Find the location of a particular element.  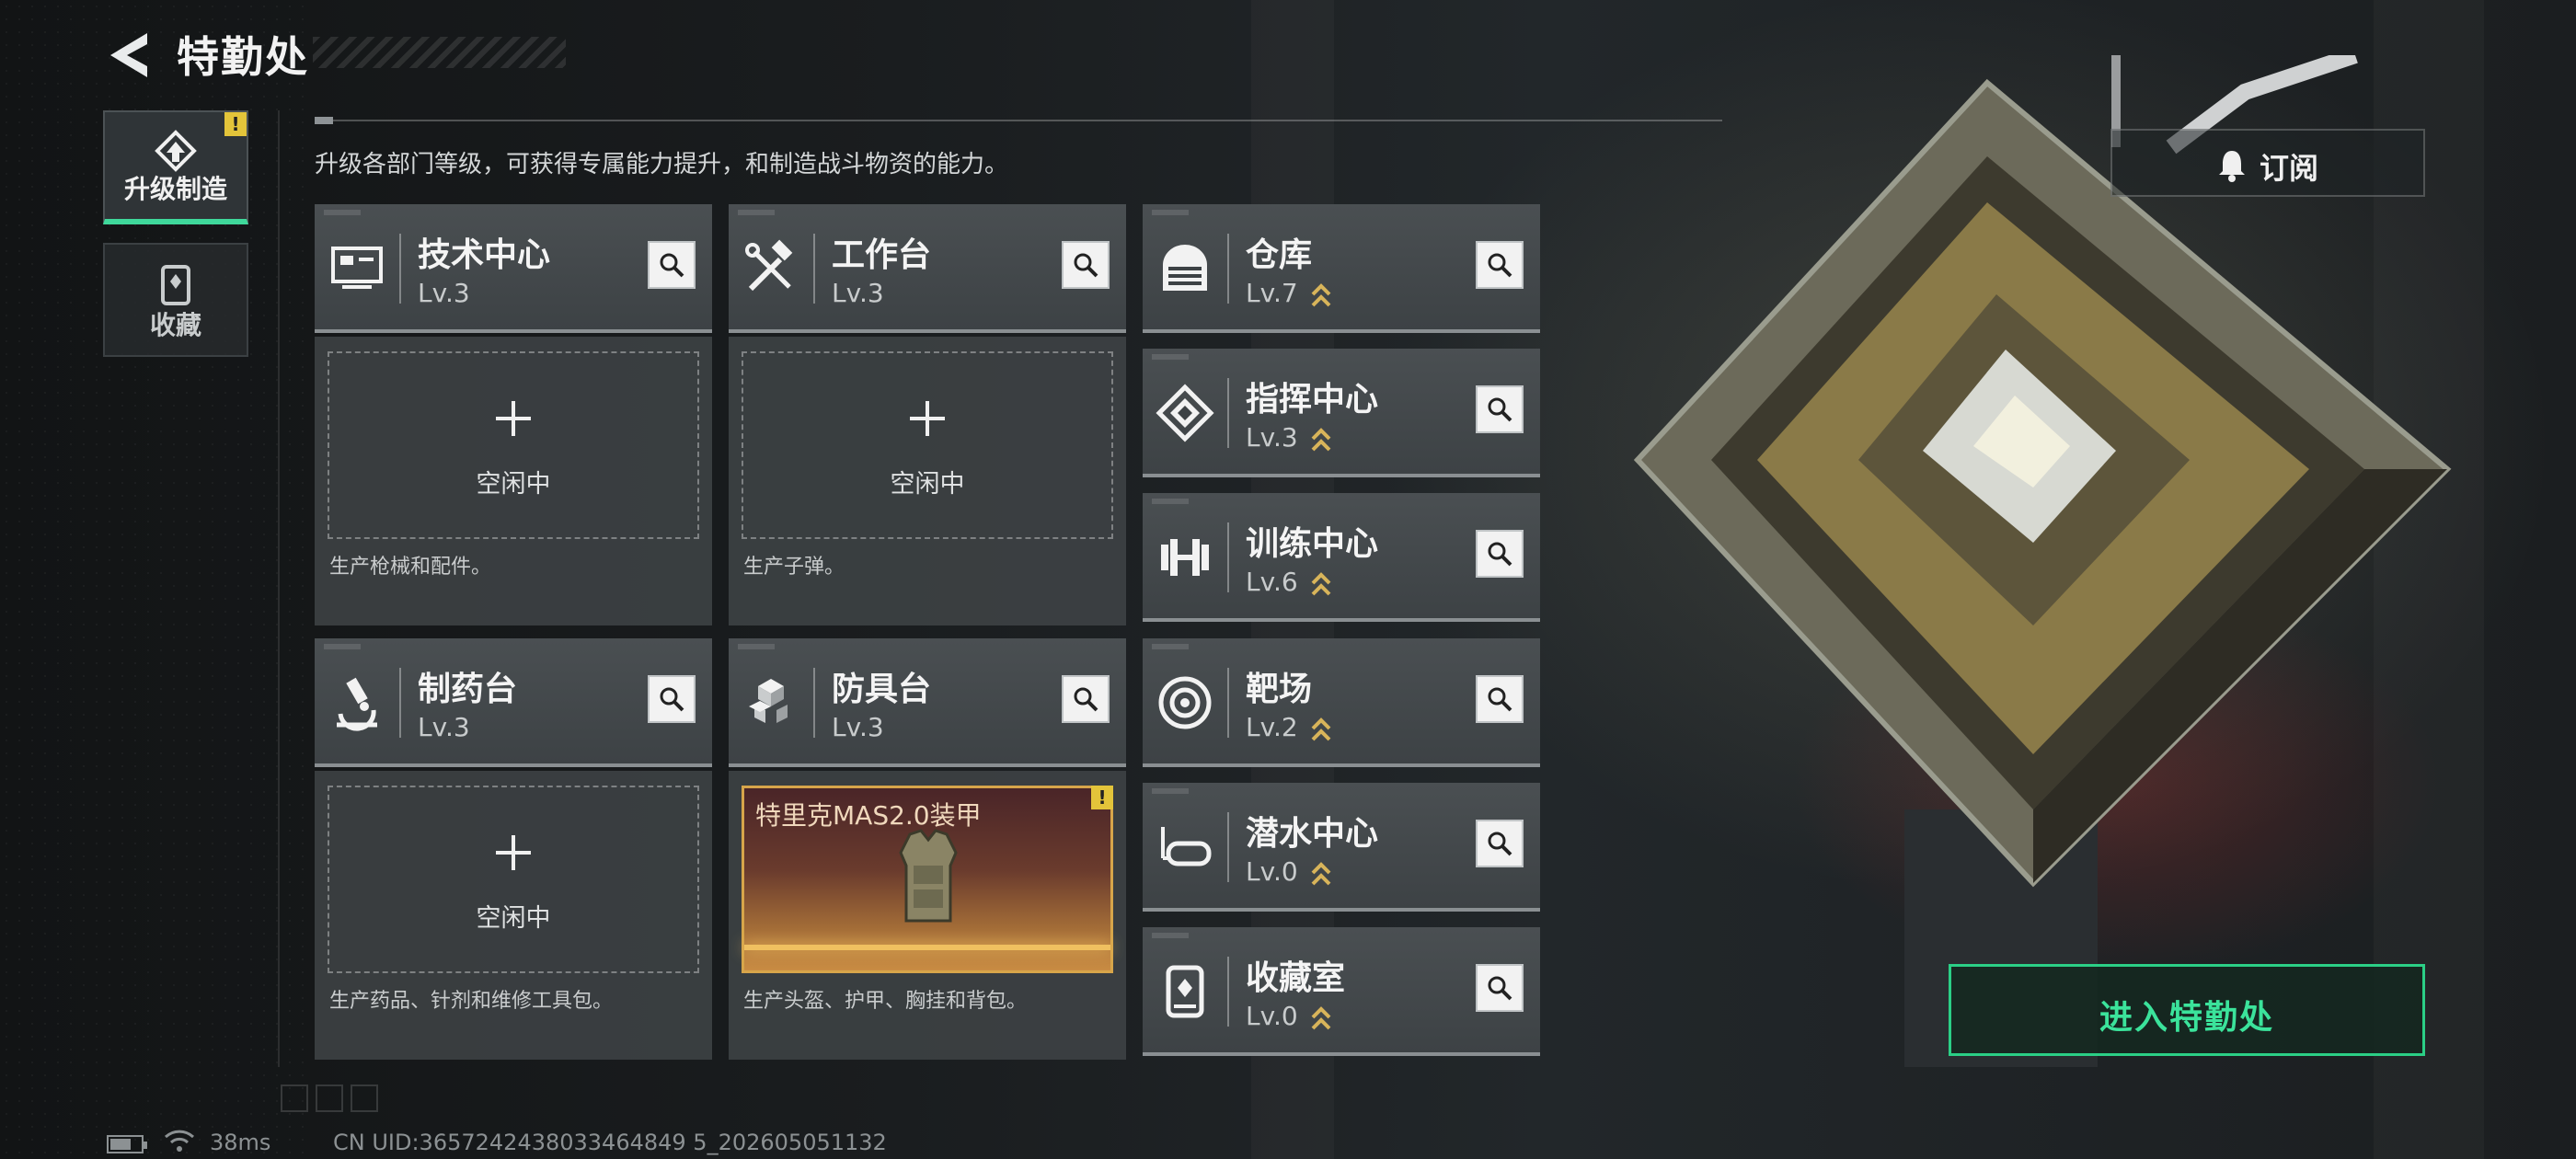

facility-warehouse: 仓库 Lv.7 is located at coordinates (1341, 268).